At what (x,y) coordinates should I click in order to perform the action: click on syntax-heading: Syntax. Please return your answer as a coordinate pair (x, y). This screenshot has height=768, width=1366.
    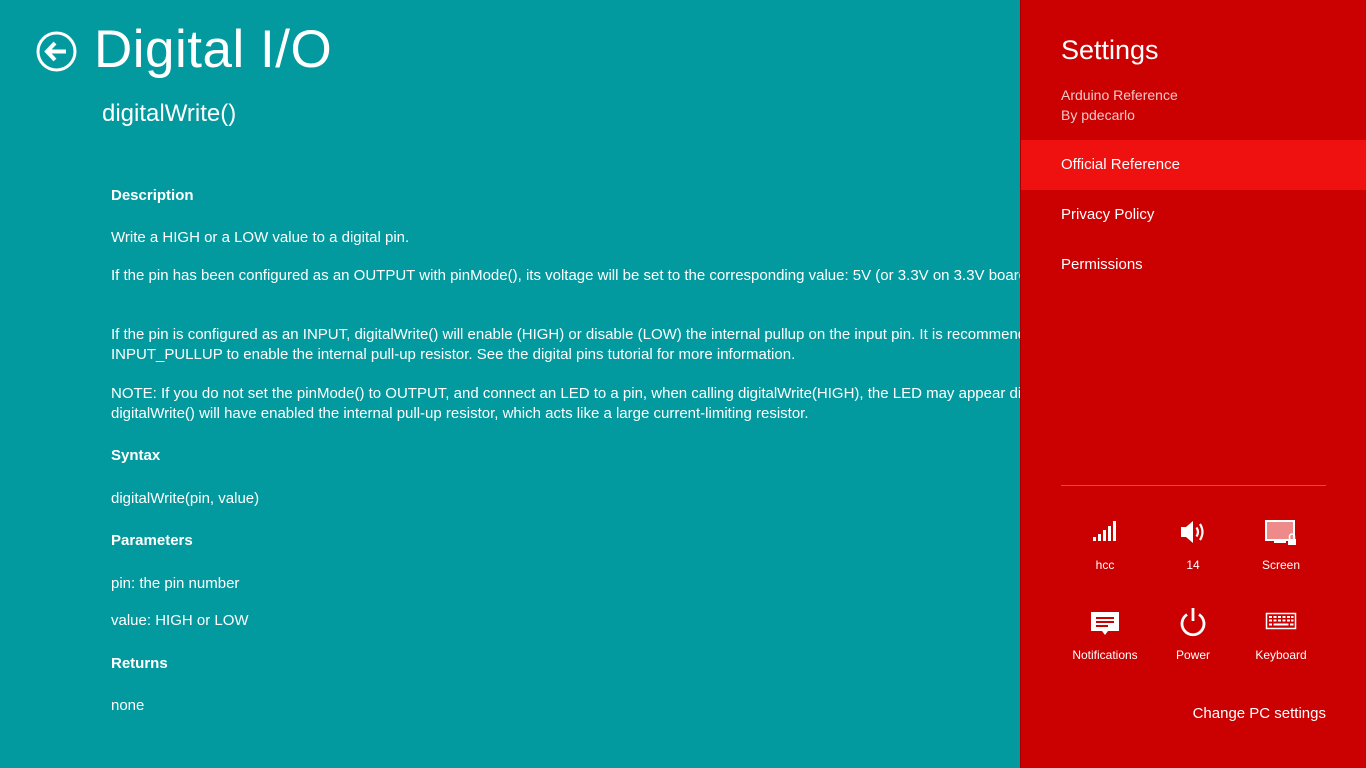
    Looking at the image, I should click on (136, 455).